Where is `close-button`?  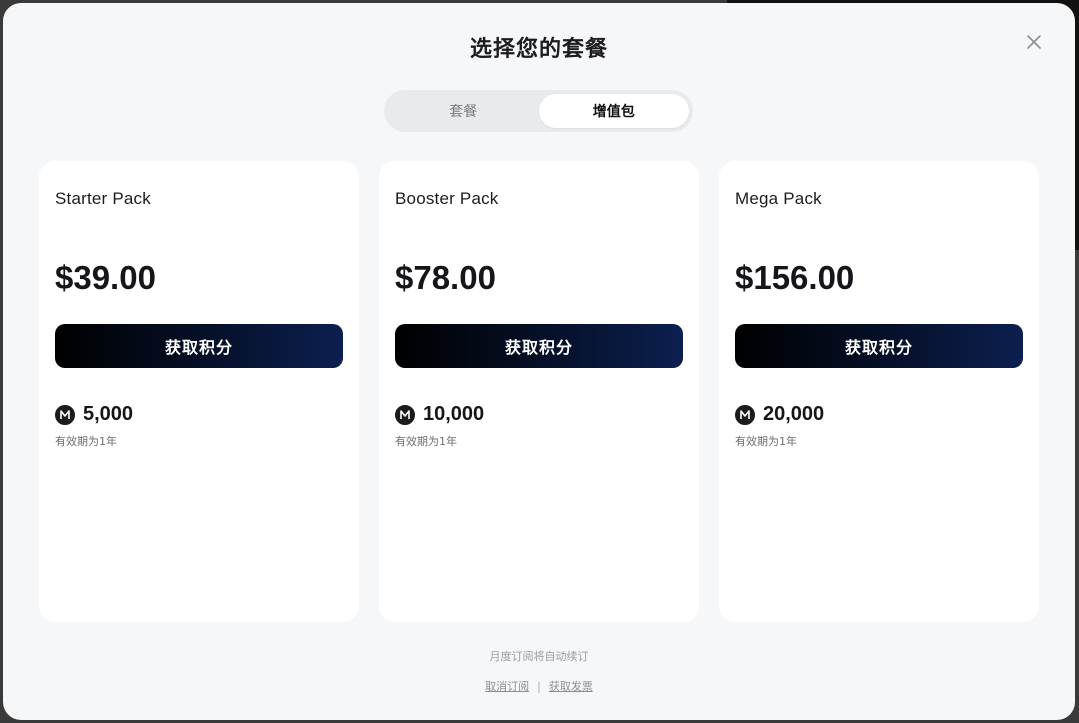
close-button is located at coordinates (1034, 42).